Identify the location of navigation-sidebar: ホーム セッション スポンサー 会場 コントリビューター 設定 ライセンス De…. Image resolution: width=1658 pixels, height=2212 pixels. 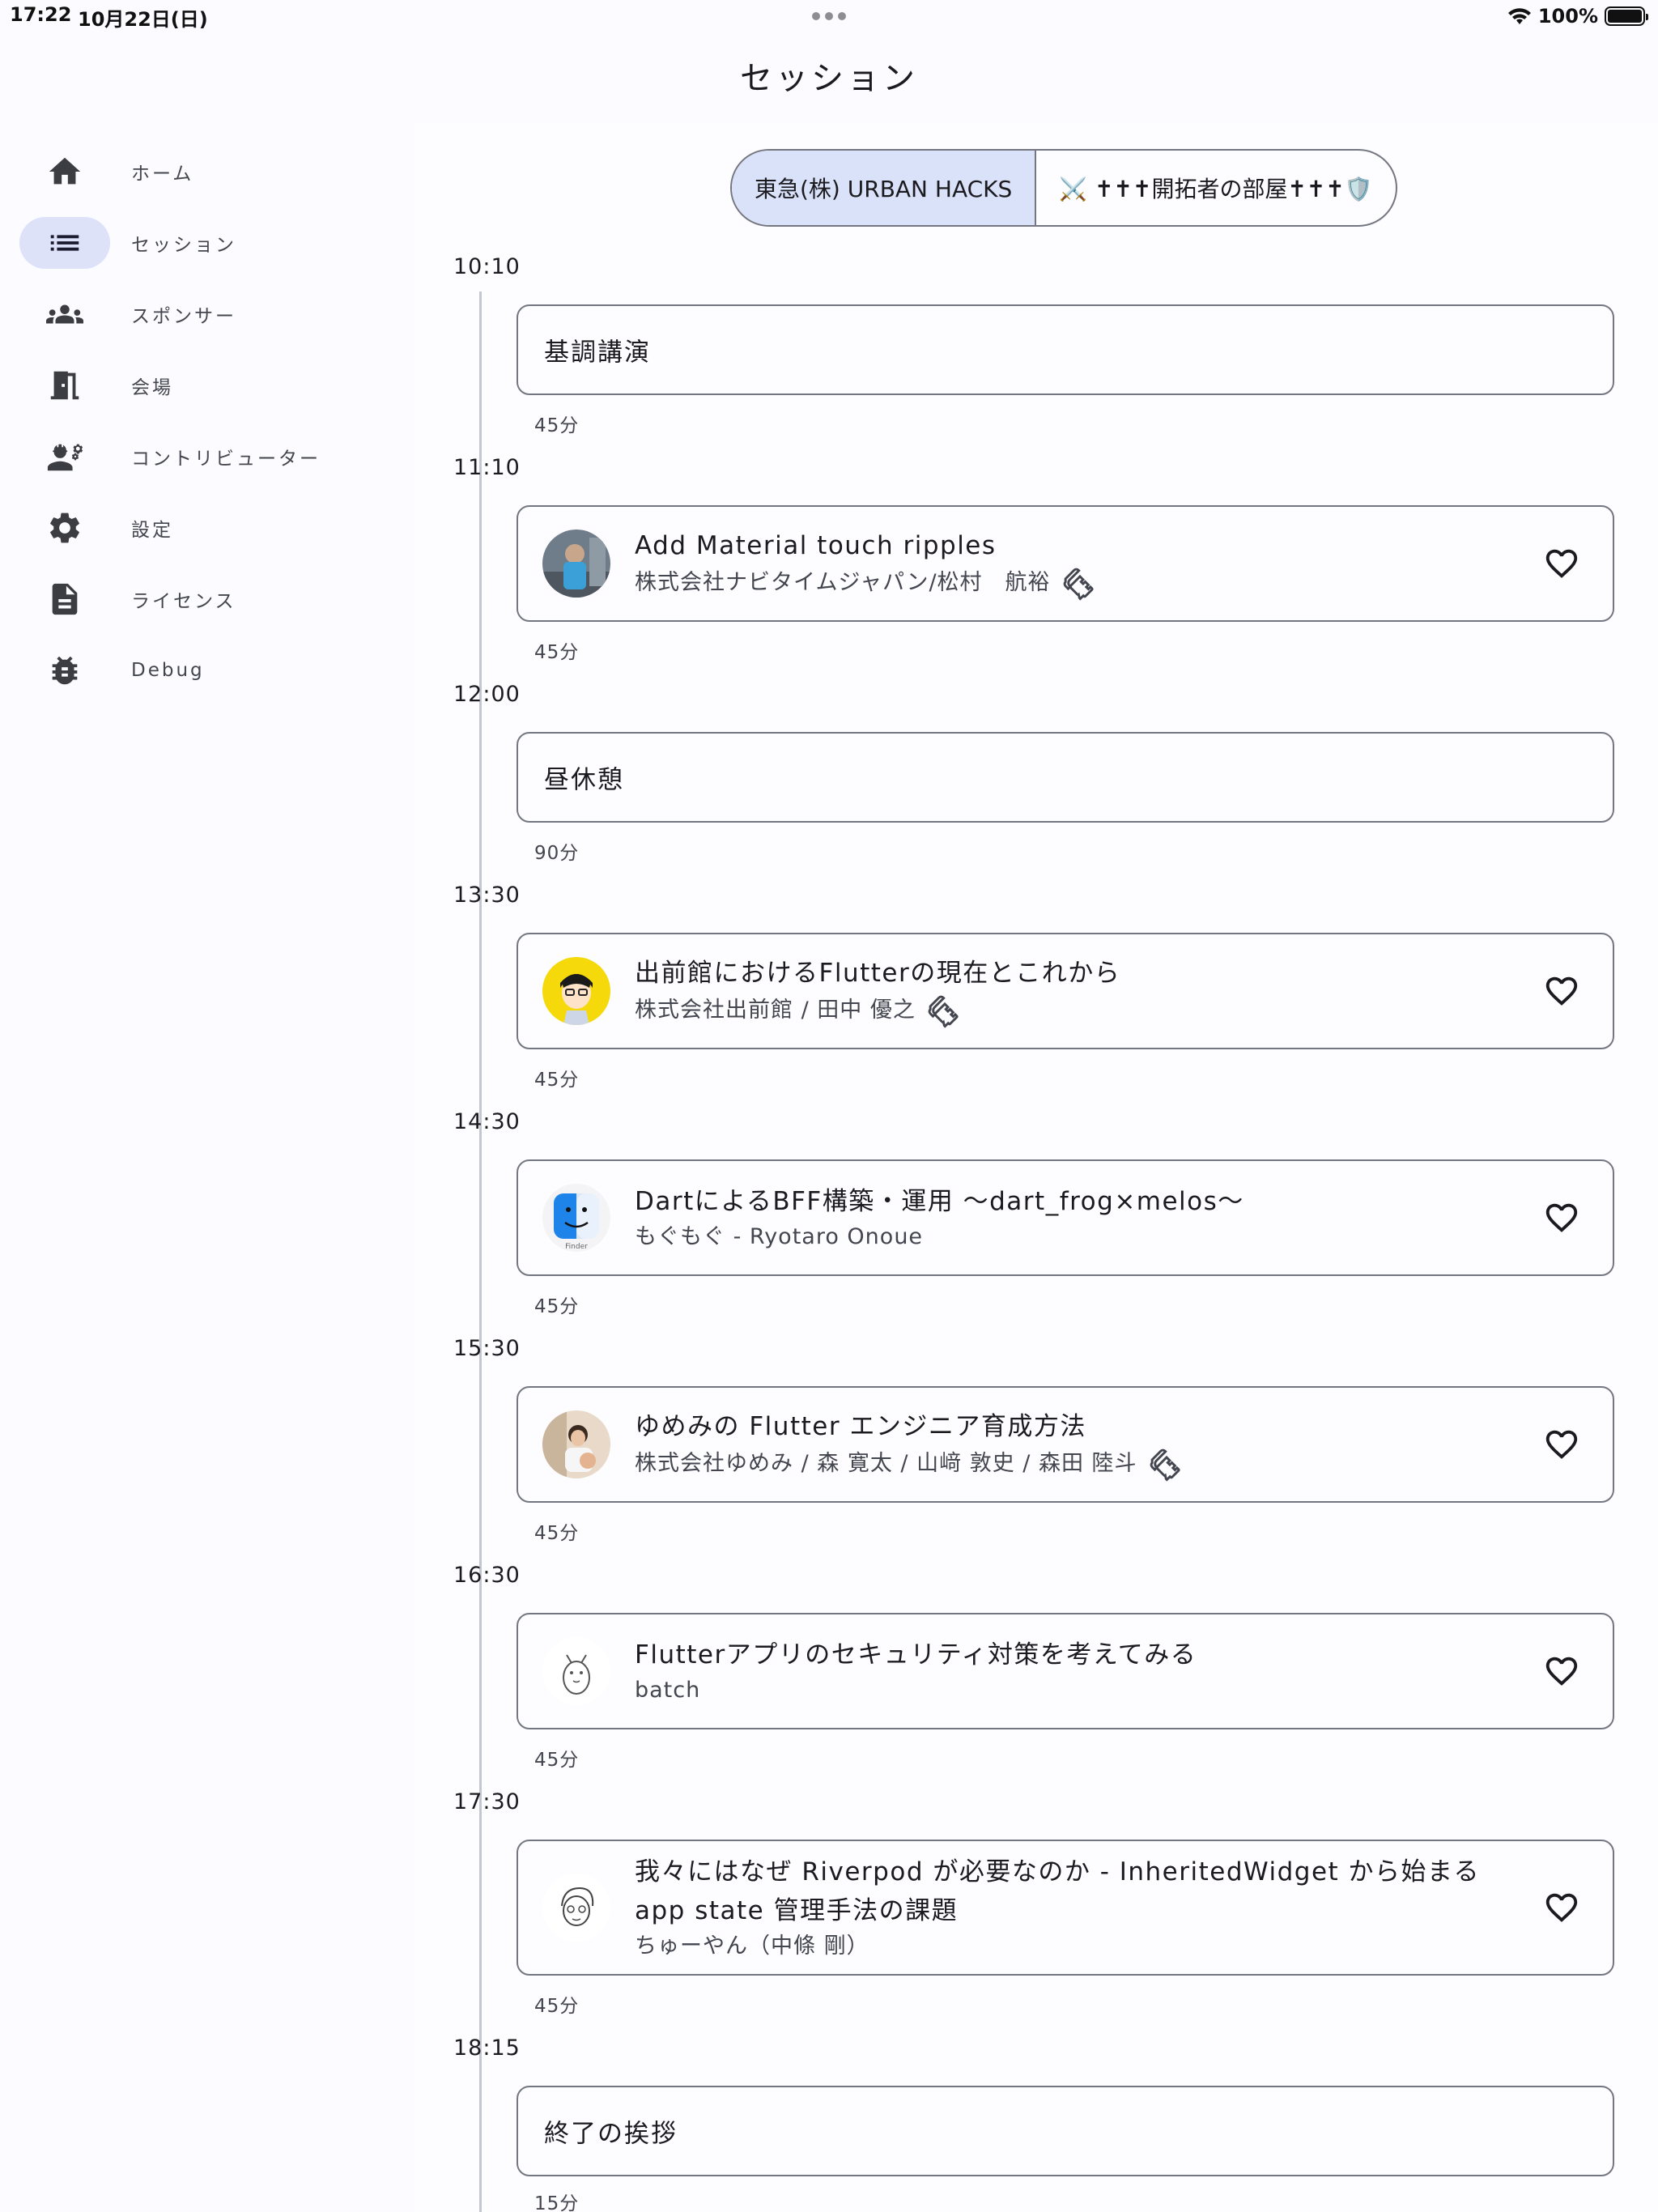
(205, 431).